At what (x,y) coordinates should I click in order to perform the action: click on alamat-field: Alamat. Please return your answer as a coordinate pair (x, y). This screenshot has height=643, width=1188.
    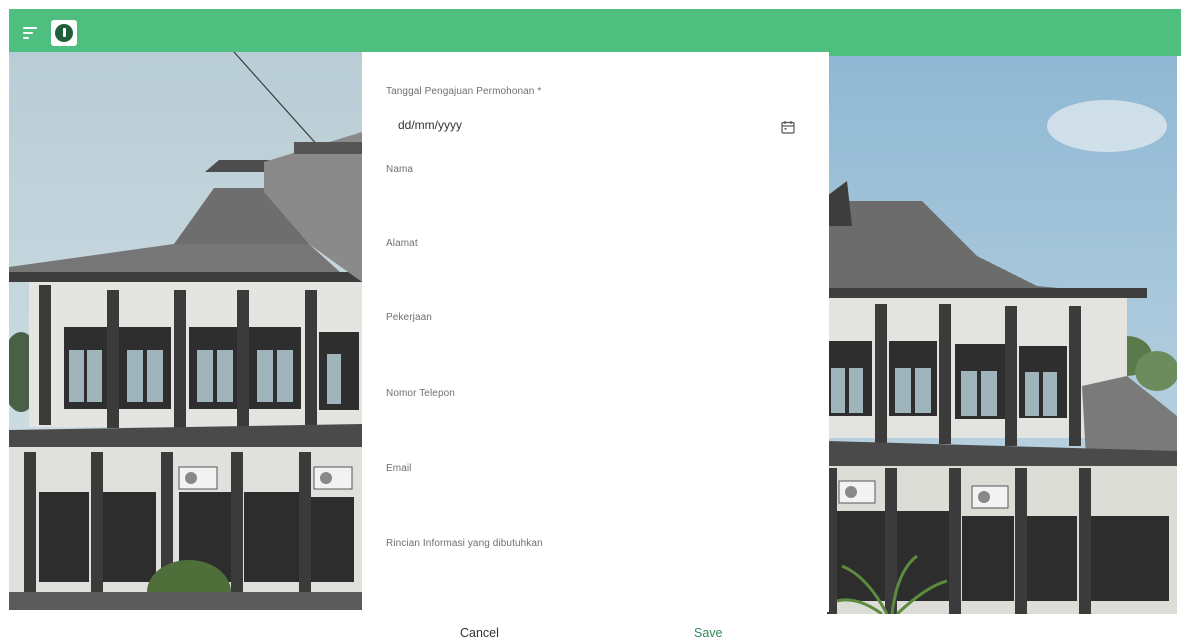
    Looking at the image, I should click on (402, 243).